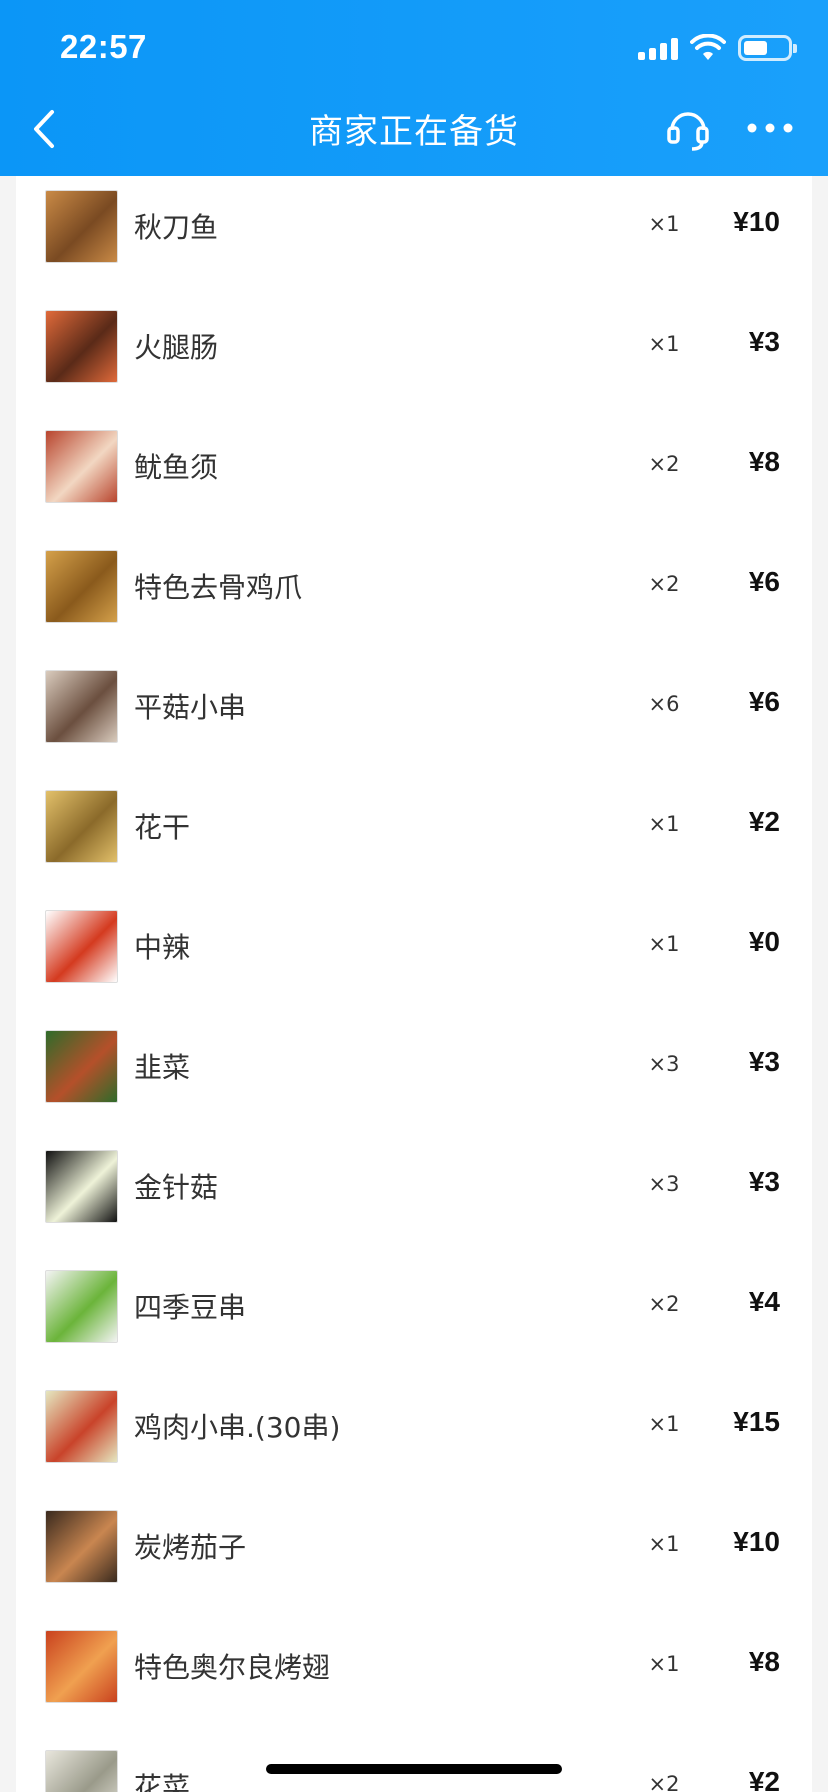 The image size is (828, 1792). Describe the element at coordinates (414, 1196) in the screenshot. I see `list-item: 金针菇 ×3 ¥3` at that location.